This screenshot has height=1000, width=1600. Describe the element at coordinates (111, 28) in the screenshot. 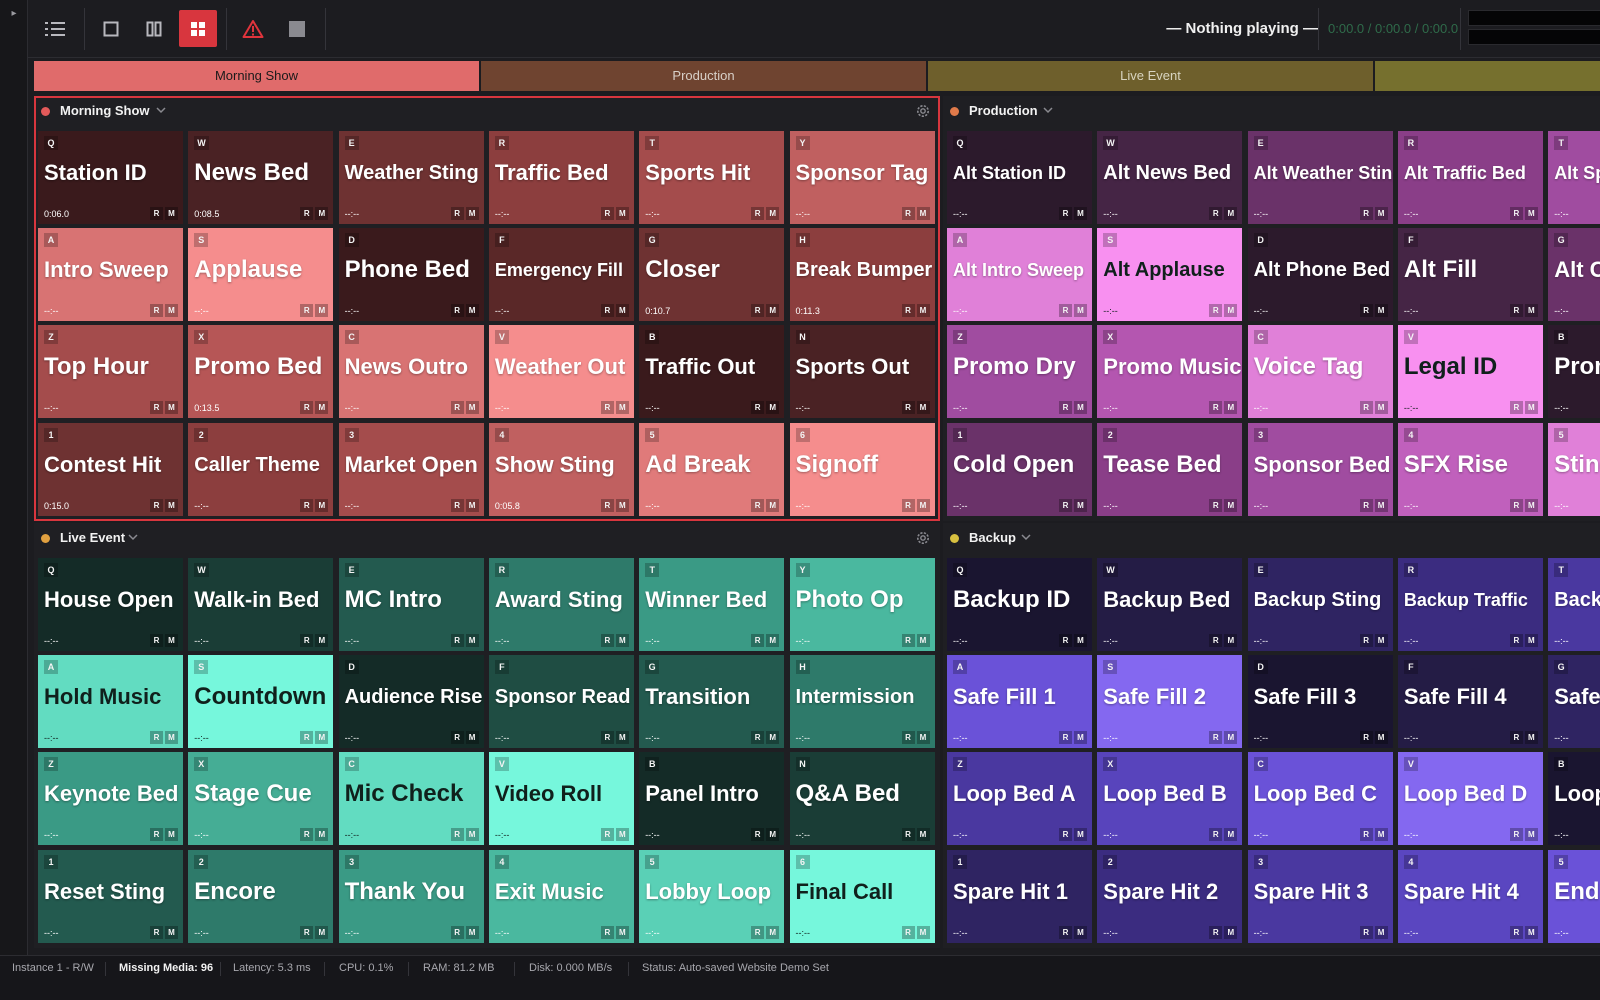

I see `single-view-button` at that location.